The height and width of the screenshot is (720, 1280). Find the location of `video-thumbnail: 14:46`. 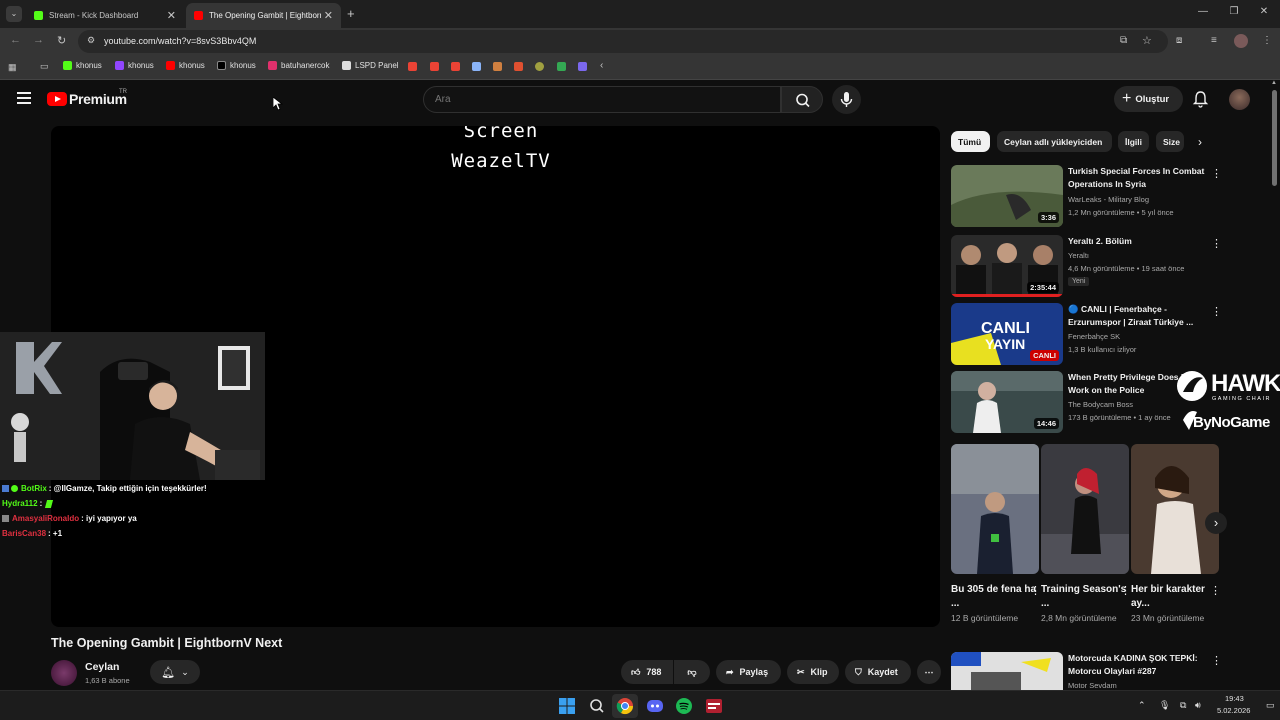

video-thumbnail: 14:46 is located at coordinates (1007, 402).